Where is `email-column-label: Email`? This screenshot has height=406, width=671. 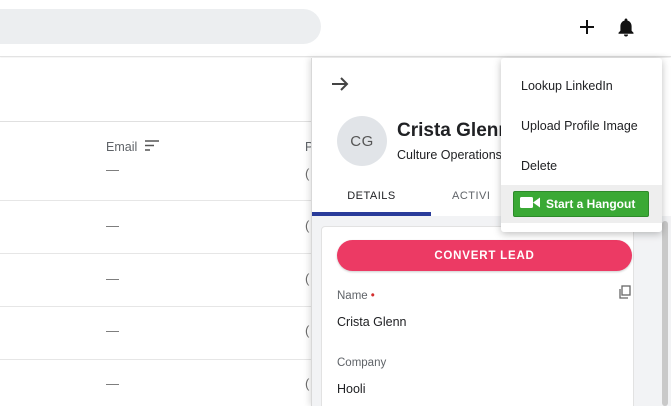
email-column-label: Email is located at coordinates (122, 147).